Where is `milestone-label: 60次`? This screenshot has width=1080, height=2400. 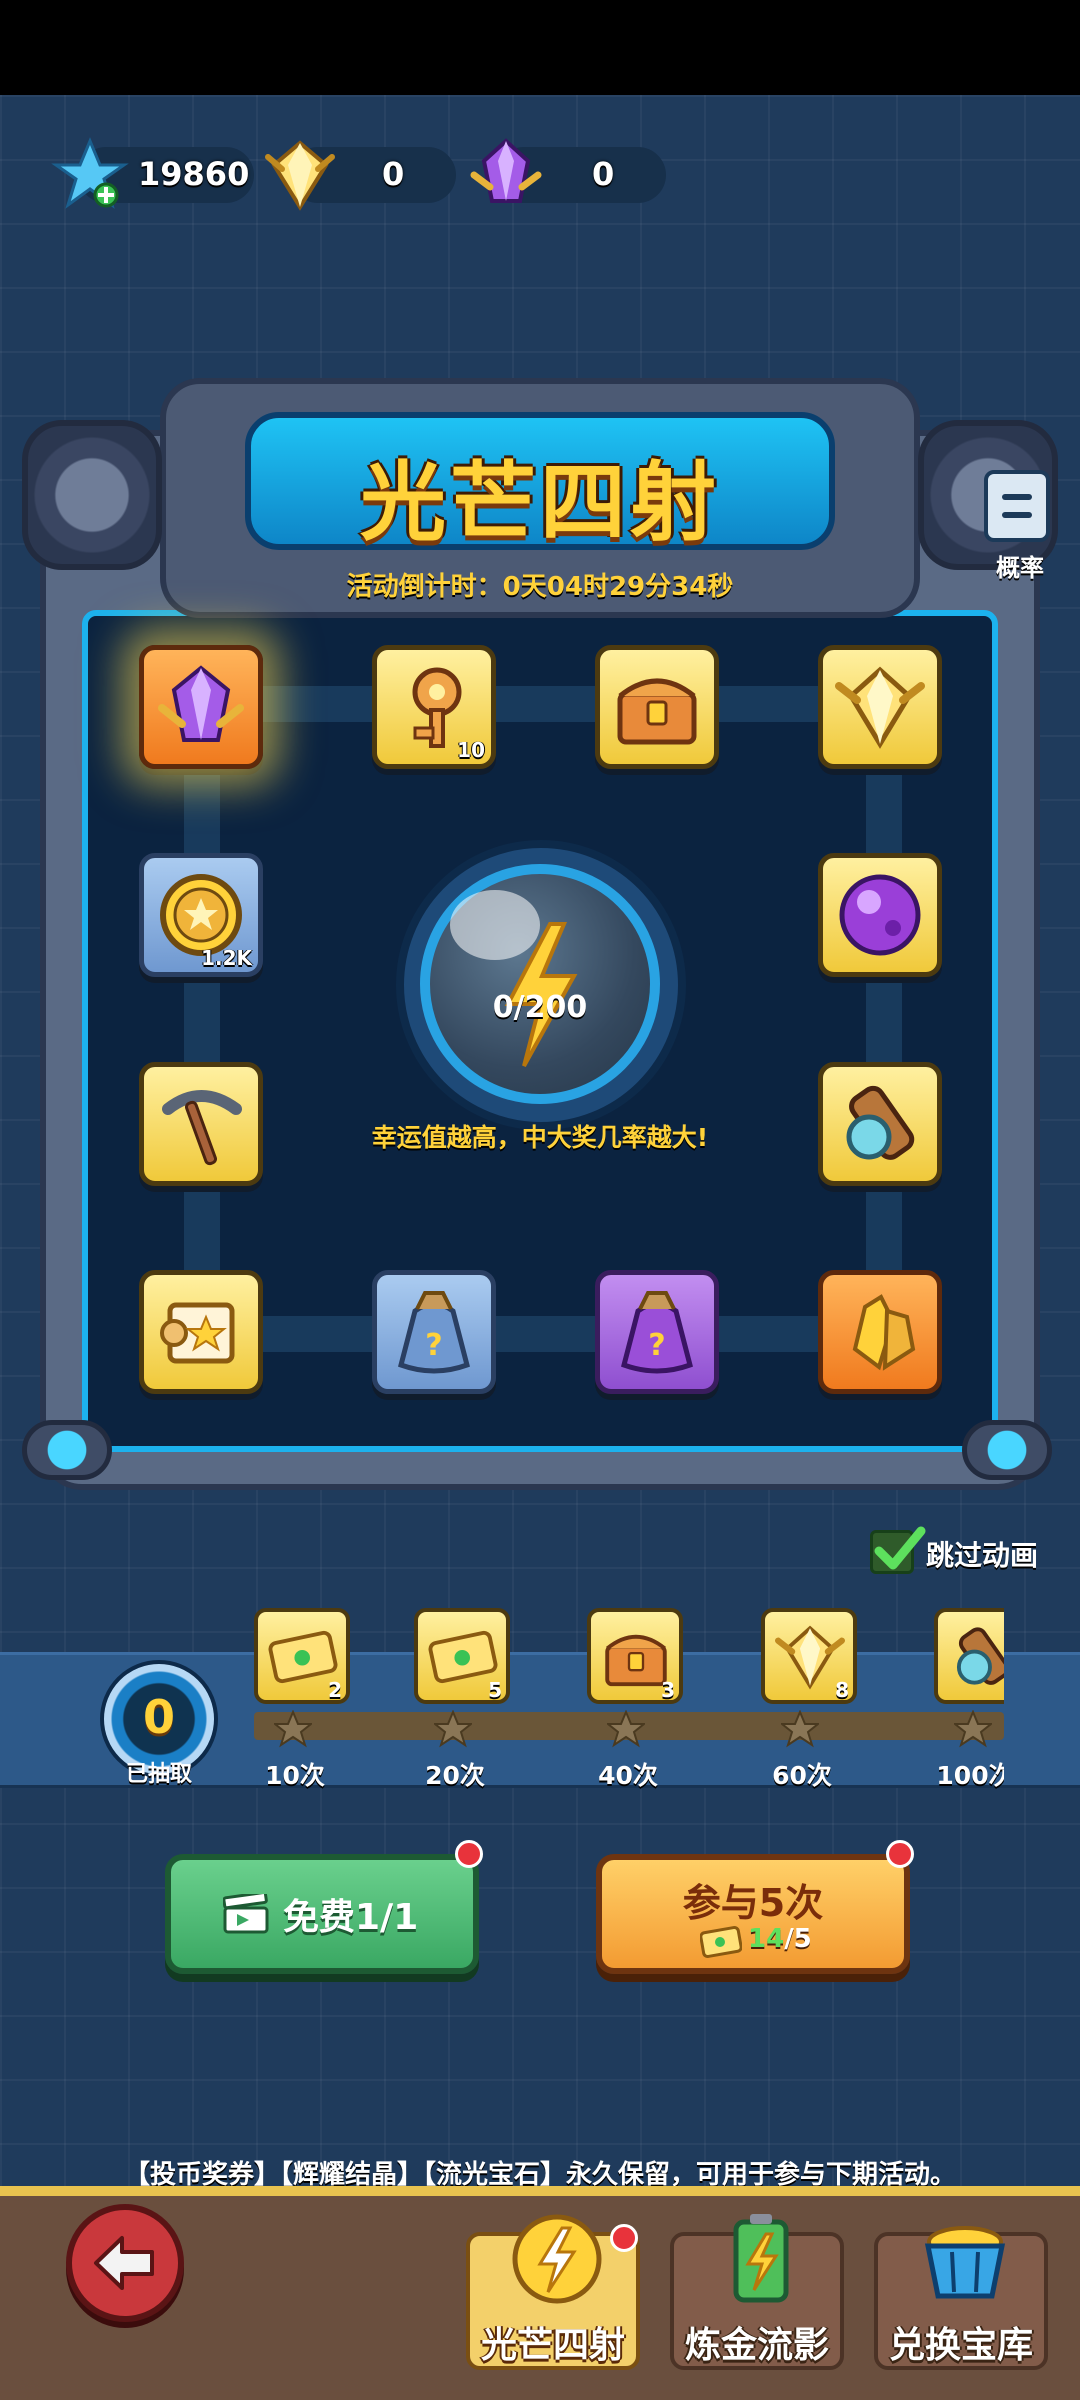 milestone-label: 60次 is located at coordinates (802, 1775).